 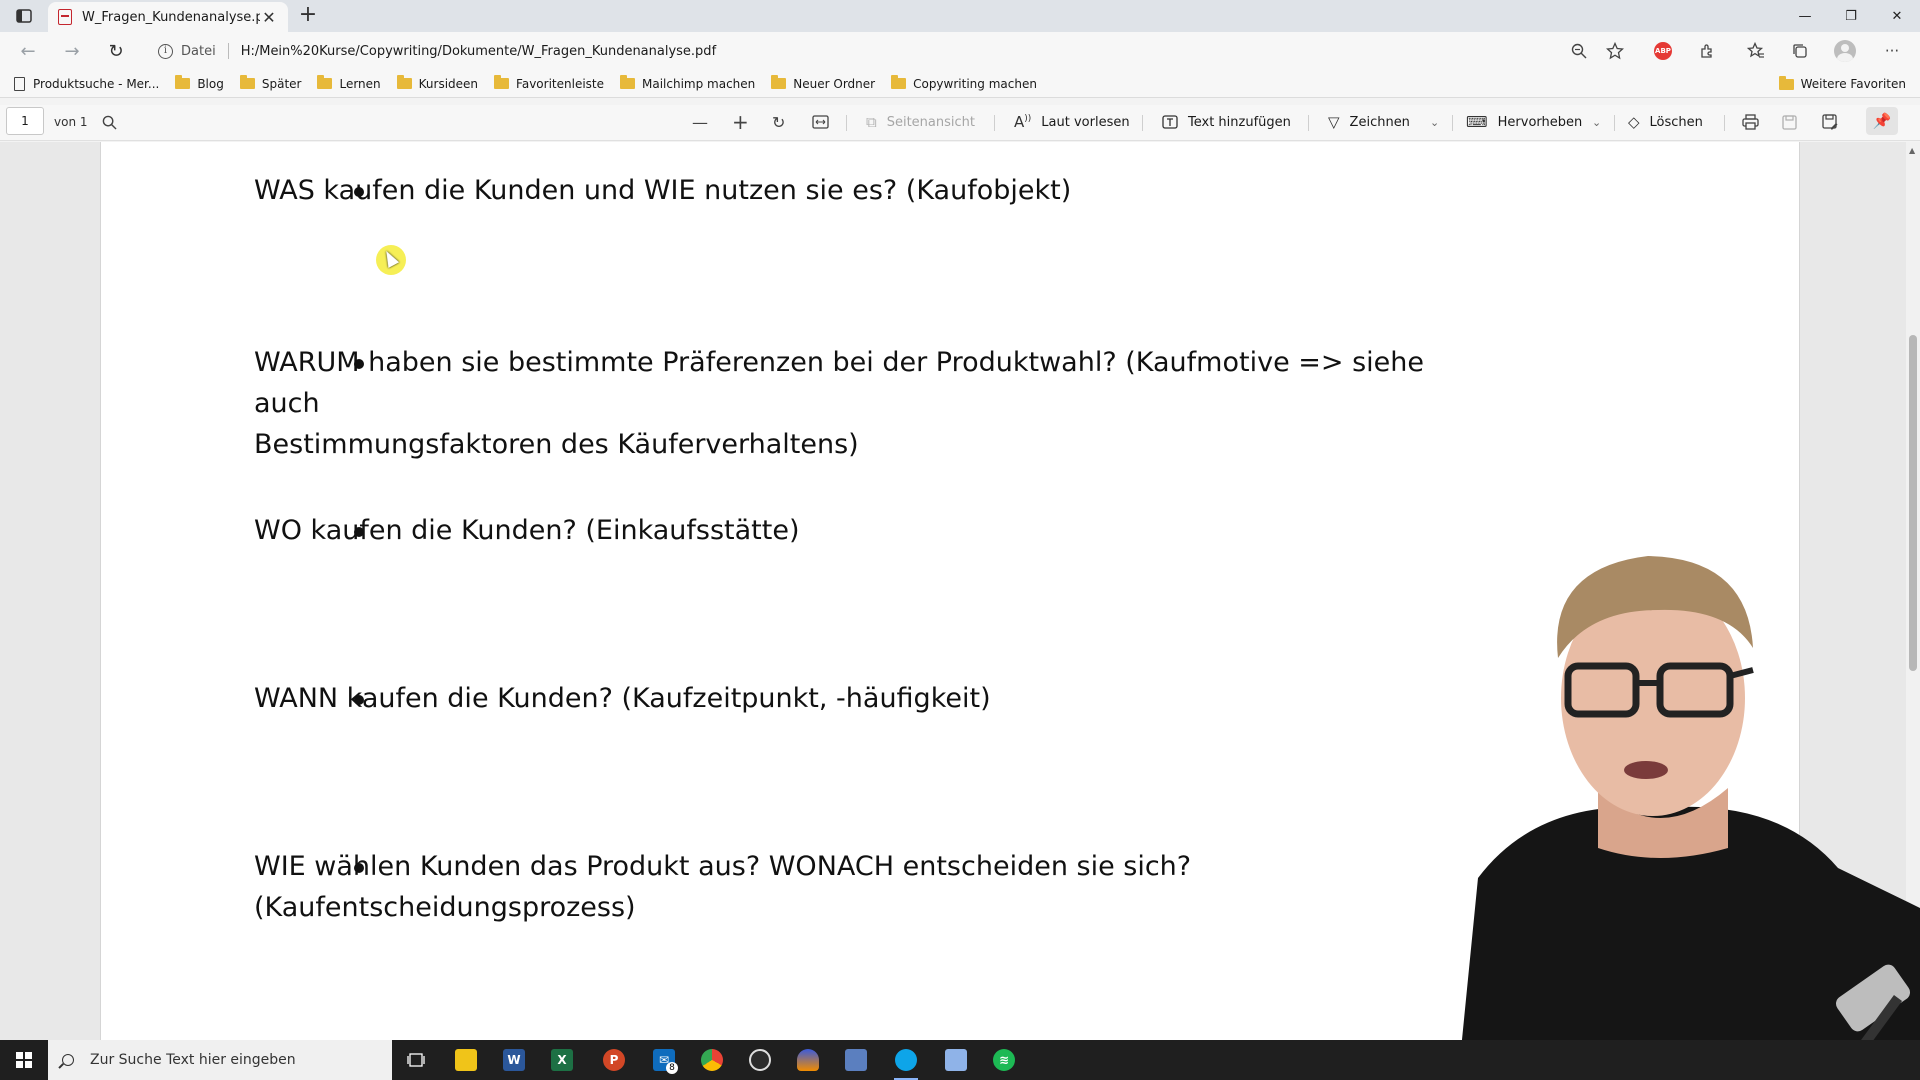 I want to click on page-count-label: von 1, so click(x=71, y=122).